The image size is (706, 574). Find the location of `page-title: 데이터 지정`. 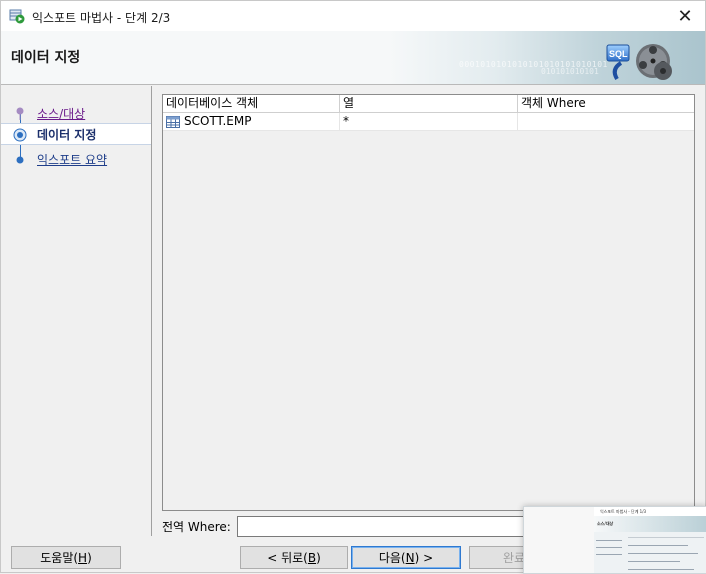

page-title: 데이터 지정 is located at coordinates (46, 58).